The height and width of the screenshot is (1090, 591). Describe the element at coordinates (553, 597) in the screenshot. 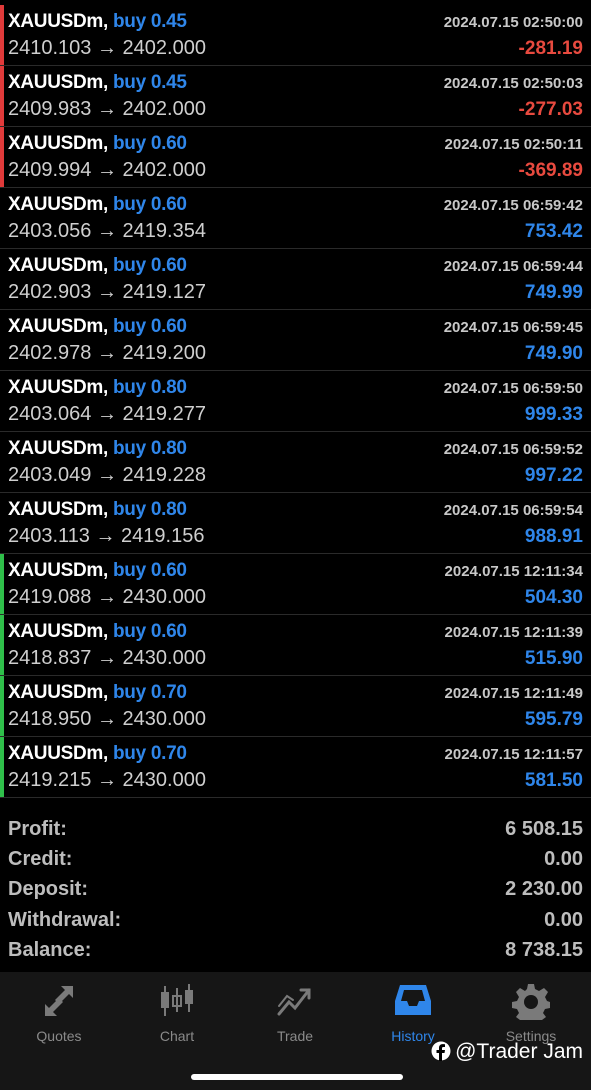

I see `trade-profit: 504.30` at that location.